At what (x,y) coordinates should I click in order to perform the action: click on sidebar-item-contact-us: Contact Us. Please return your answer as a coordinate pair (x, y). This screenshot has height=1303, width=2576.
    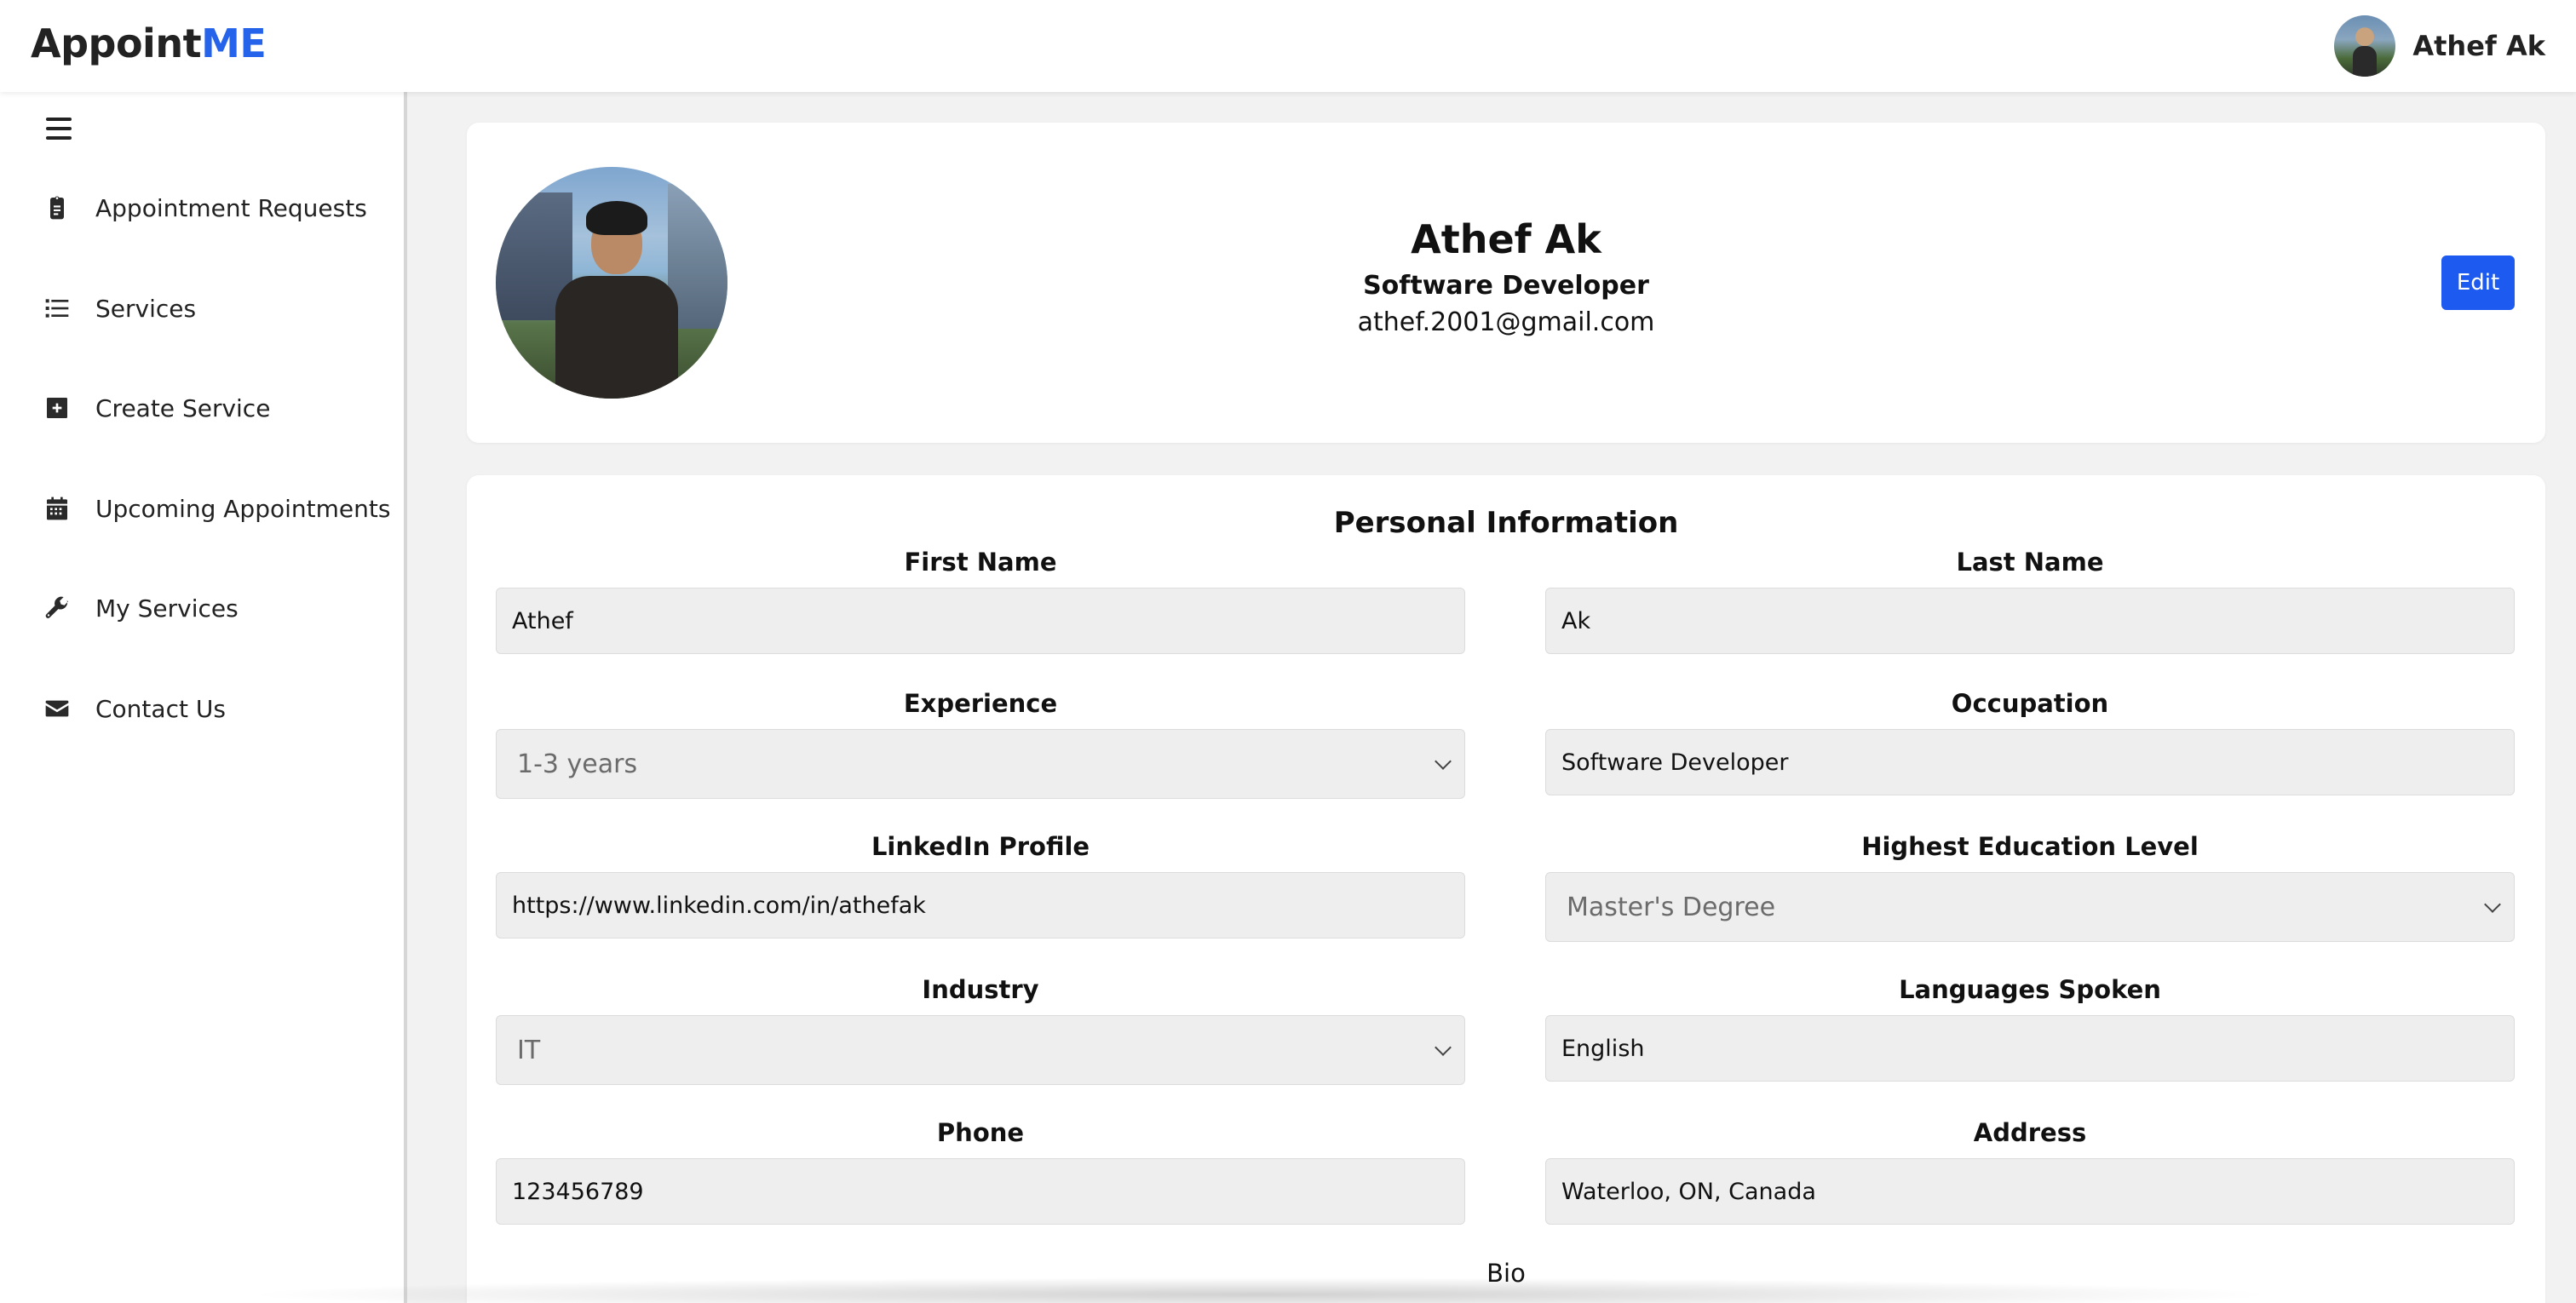
    Looking at the image, I should click on (134, 708).